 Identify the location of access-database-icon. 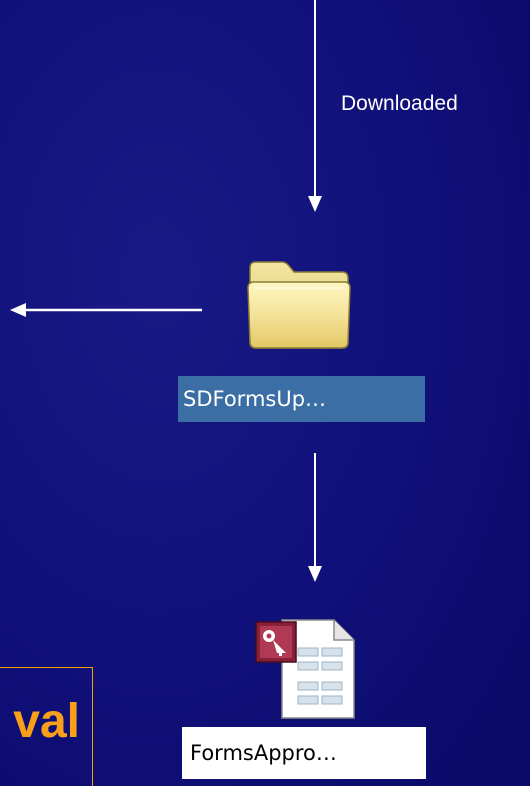
(307, 669).